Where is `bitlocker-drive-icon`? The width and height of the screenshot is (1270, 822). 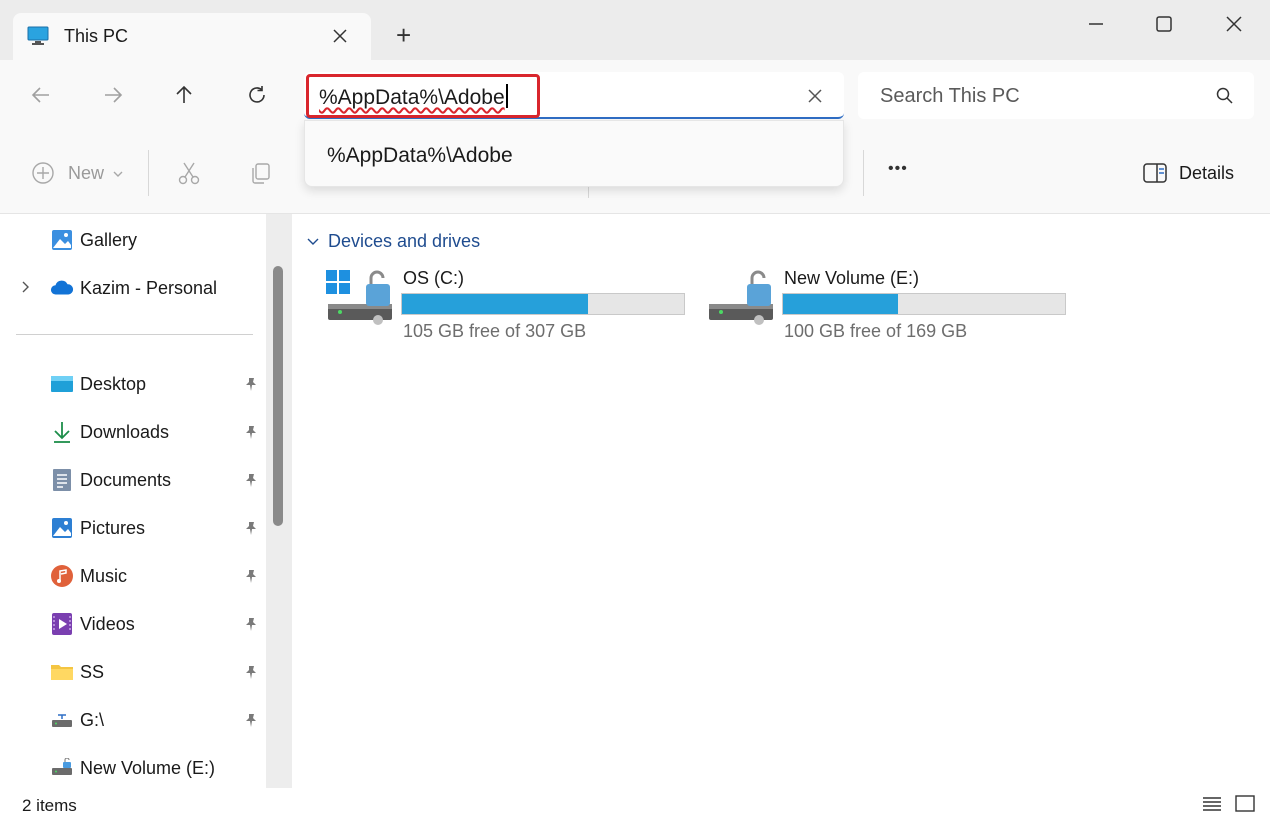 bitlocker-drive-icon is located at coordinates (741, 300).